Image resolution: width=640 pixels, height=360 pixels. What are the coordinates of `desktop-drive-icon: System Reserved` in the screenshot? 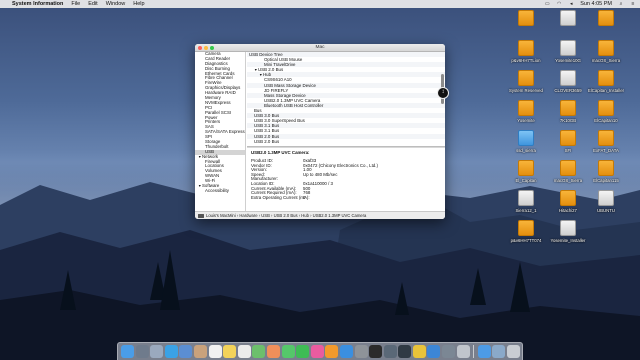 It's located at (526, 85).